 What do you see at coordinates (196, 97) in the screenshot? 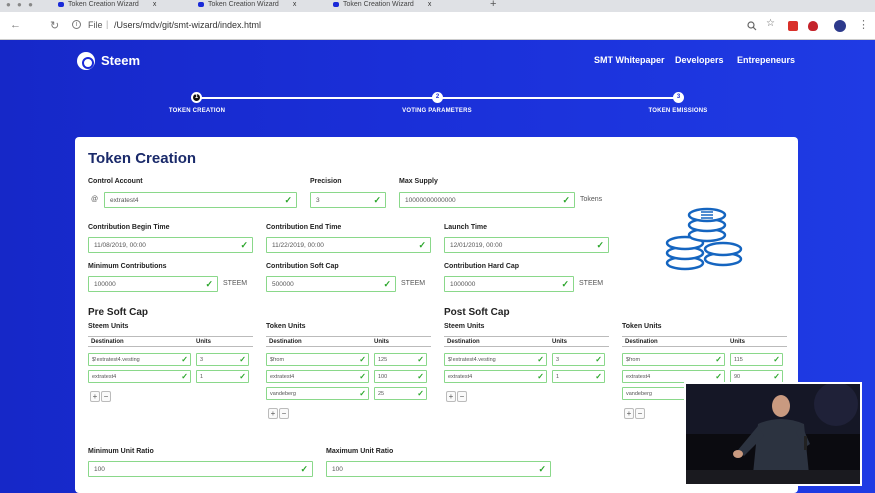
I see `step-1-dot: 1` at bounding box center [196, 97].